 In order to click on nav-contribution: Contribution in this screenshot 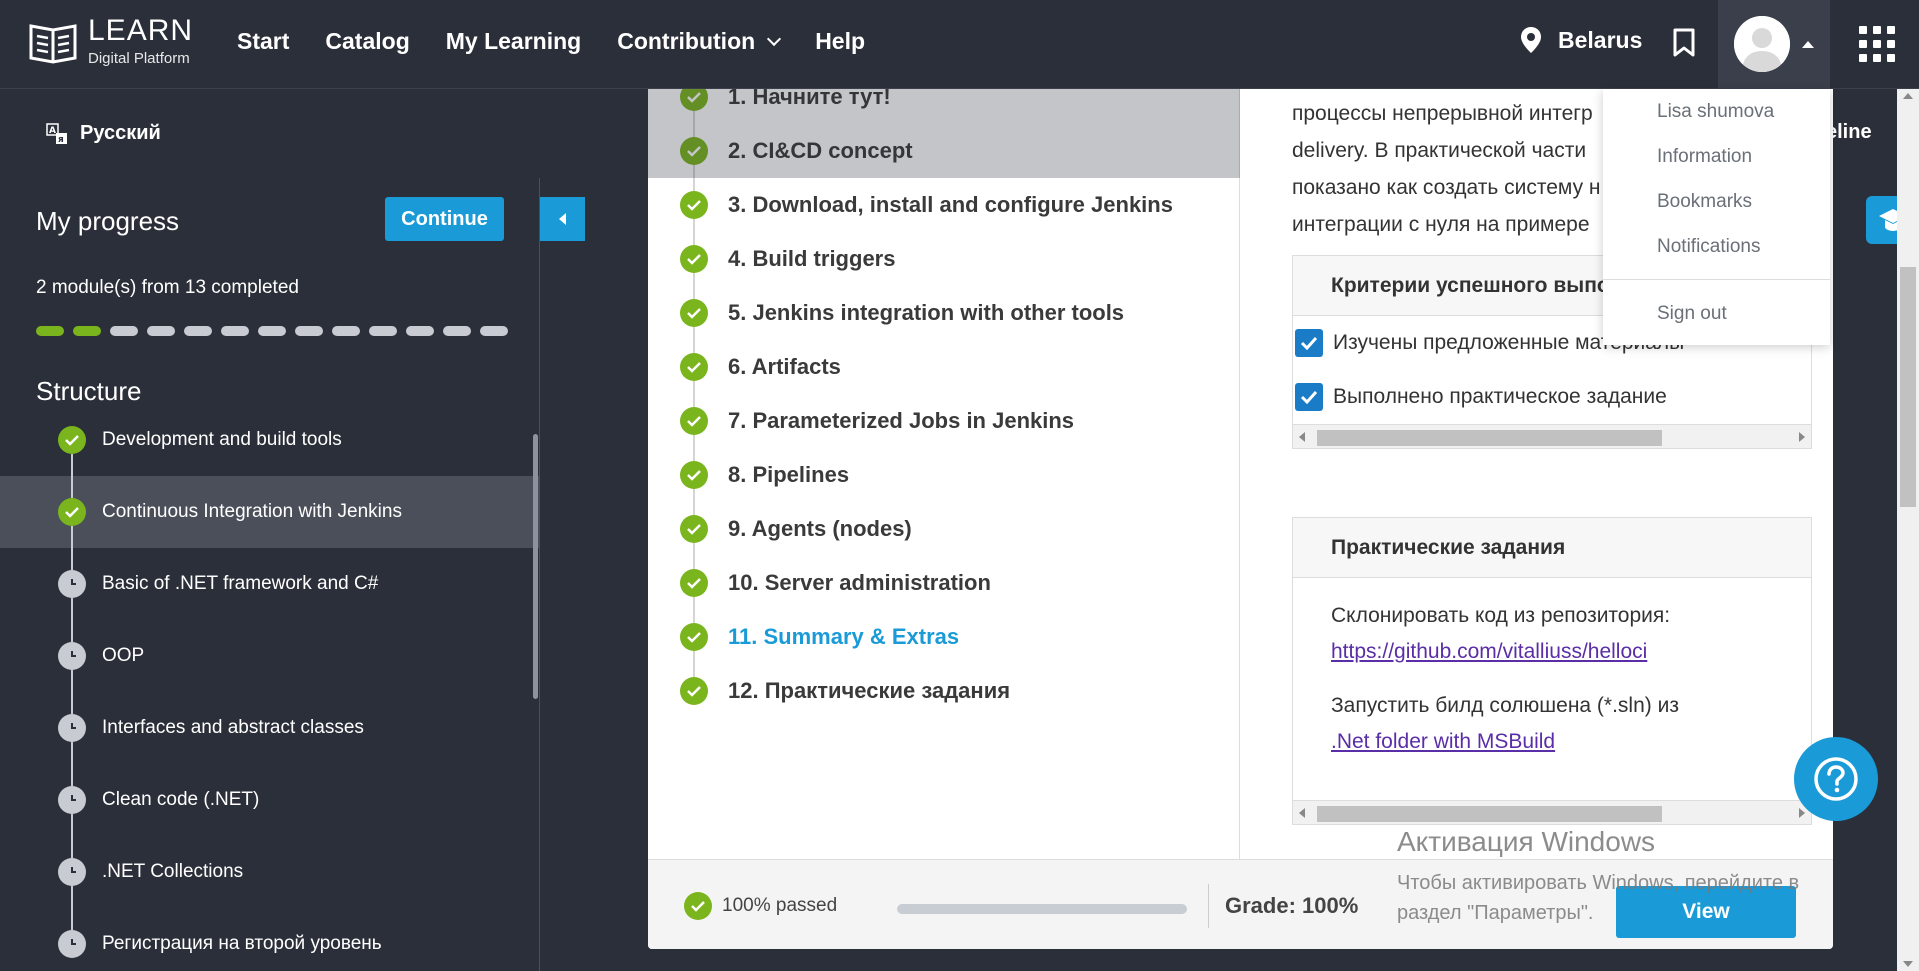, I will do `click(699, 41)`.